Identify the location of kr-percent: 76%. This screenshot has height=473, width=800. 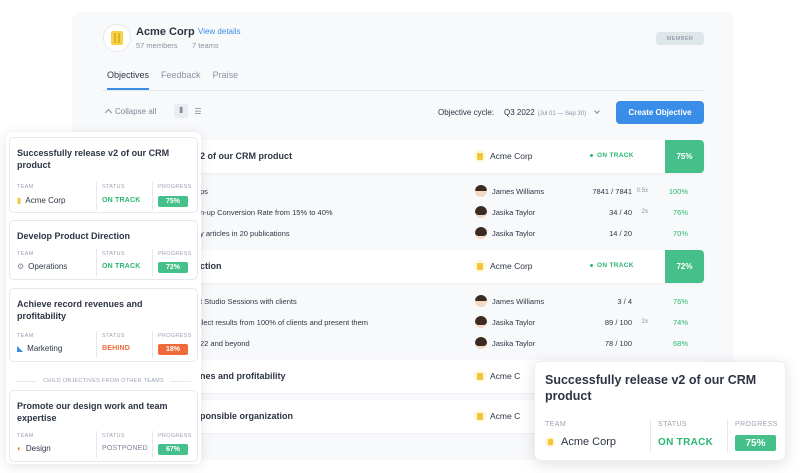
(680, 212).